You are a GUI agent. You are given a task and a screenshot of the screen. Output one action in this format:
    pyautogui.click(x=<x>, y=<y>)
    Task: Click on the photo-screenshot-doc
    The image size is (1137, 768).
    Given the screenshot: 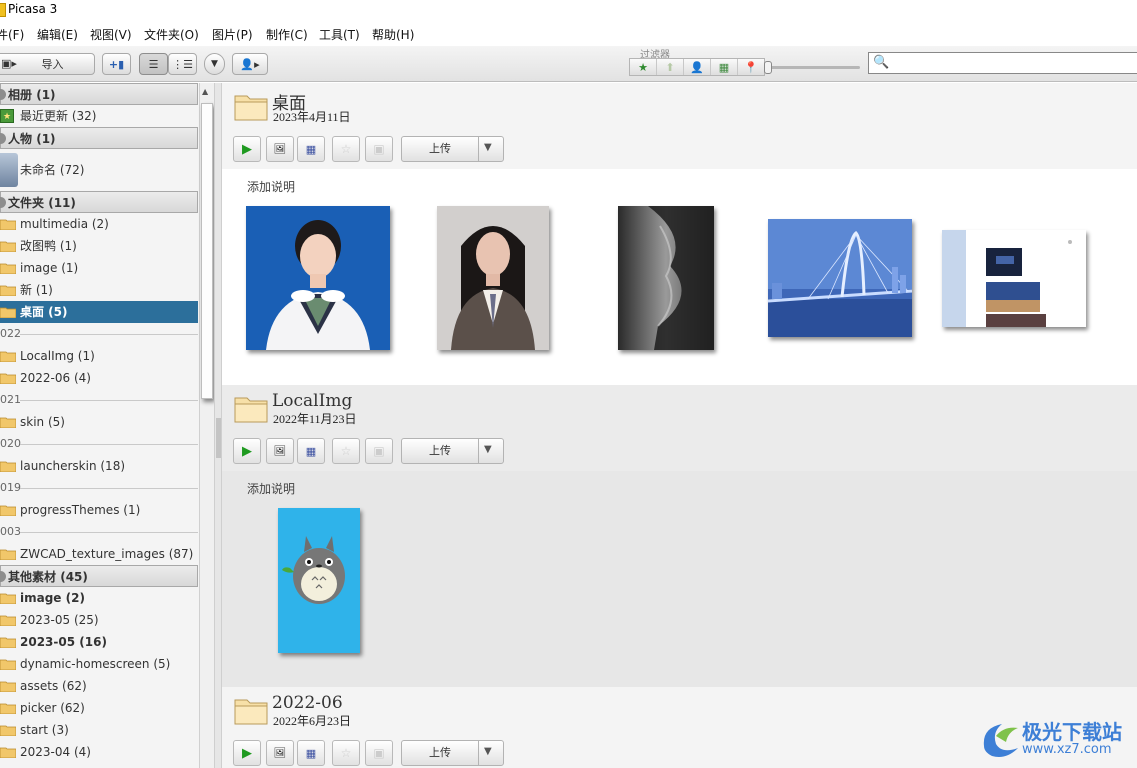 What is the action you would take?
    pyautogui.click(x=1014, y=278)
    